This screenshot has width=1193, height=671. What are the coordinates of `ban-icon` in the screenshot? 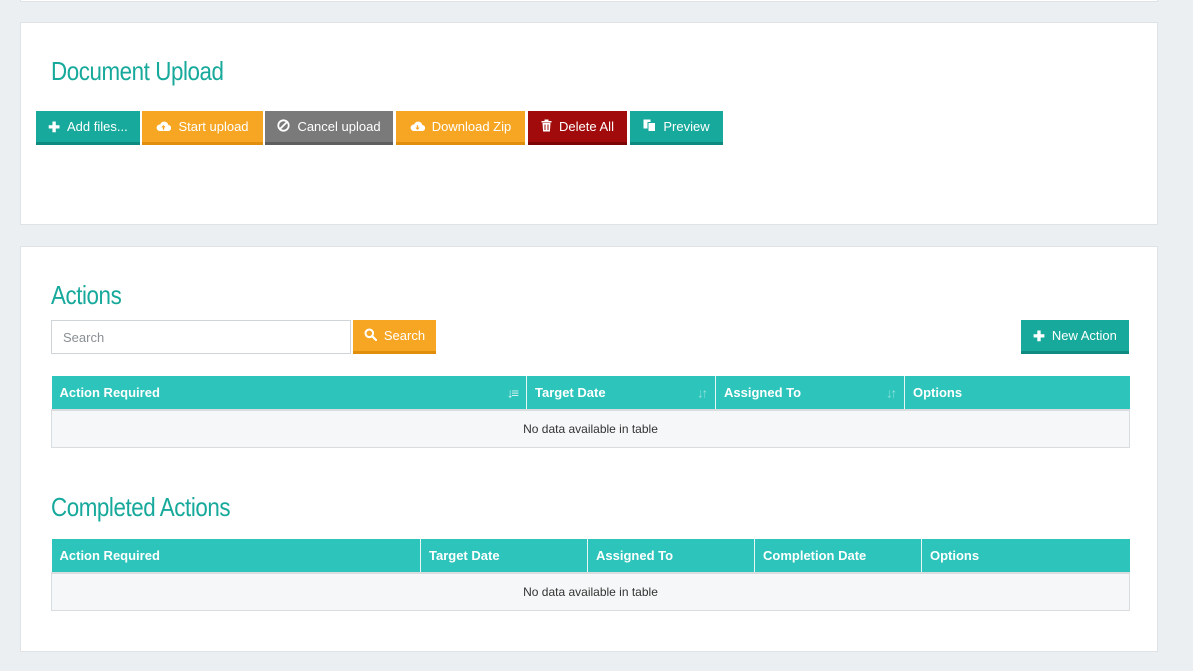 It's located at (284, 126).